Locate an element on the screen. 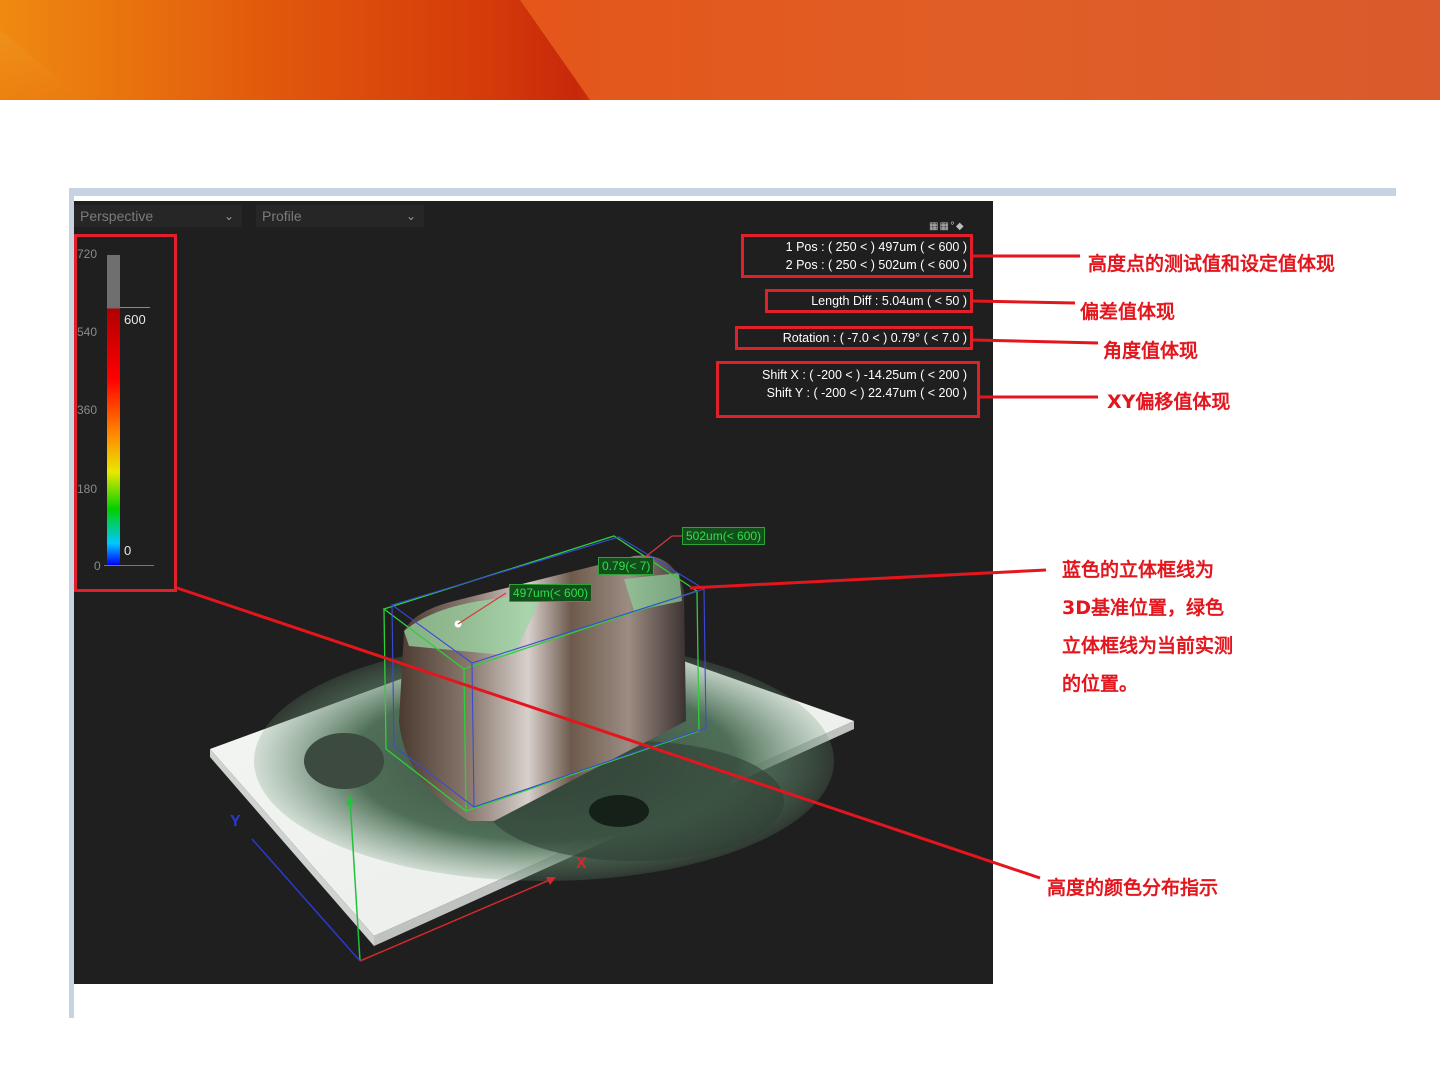  rotation-tag: 0.79(< 7) is located at coordinates (626, 566).